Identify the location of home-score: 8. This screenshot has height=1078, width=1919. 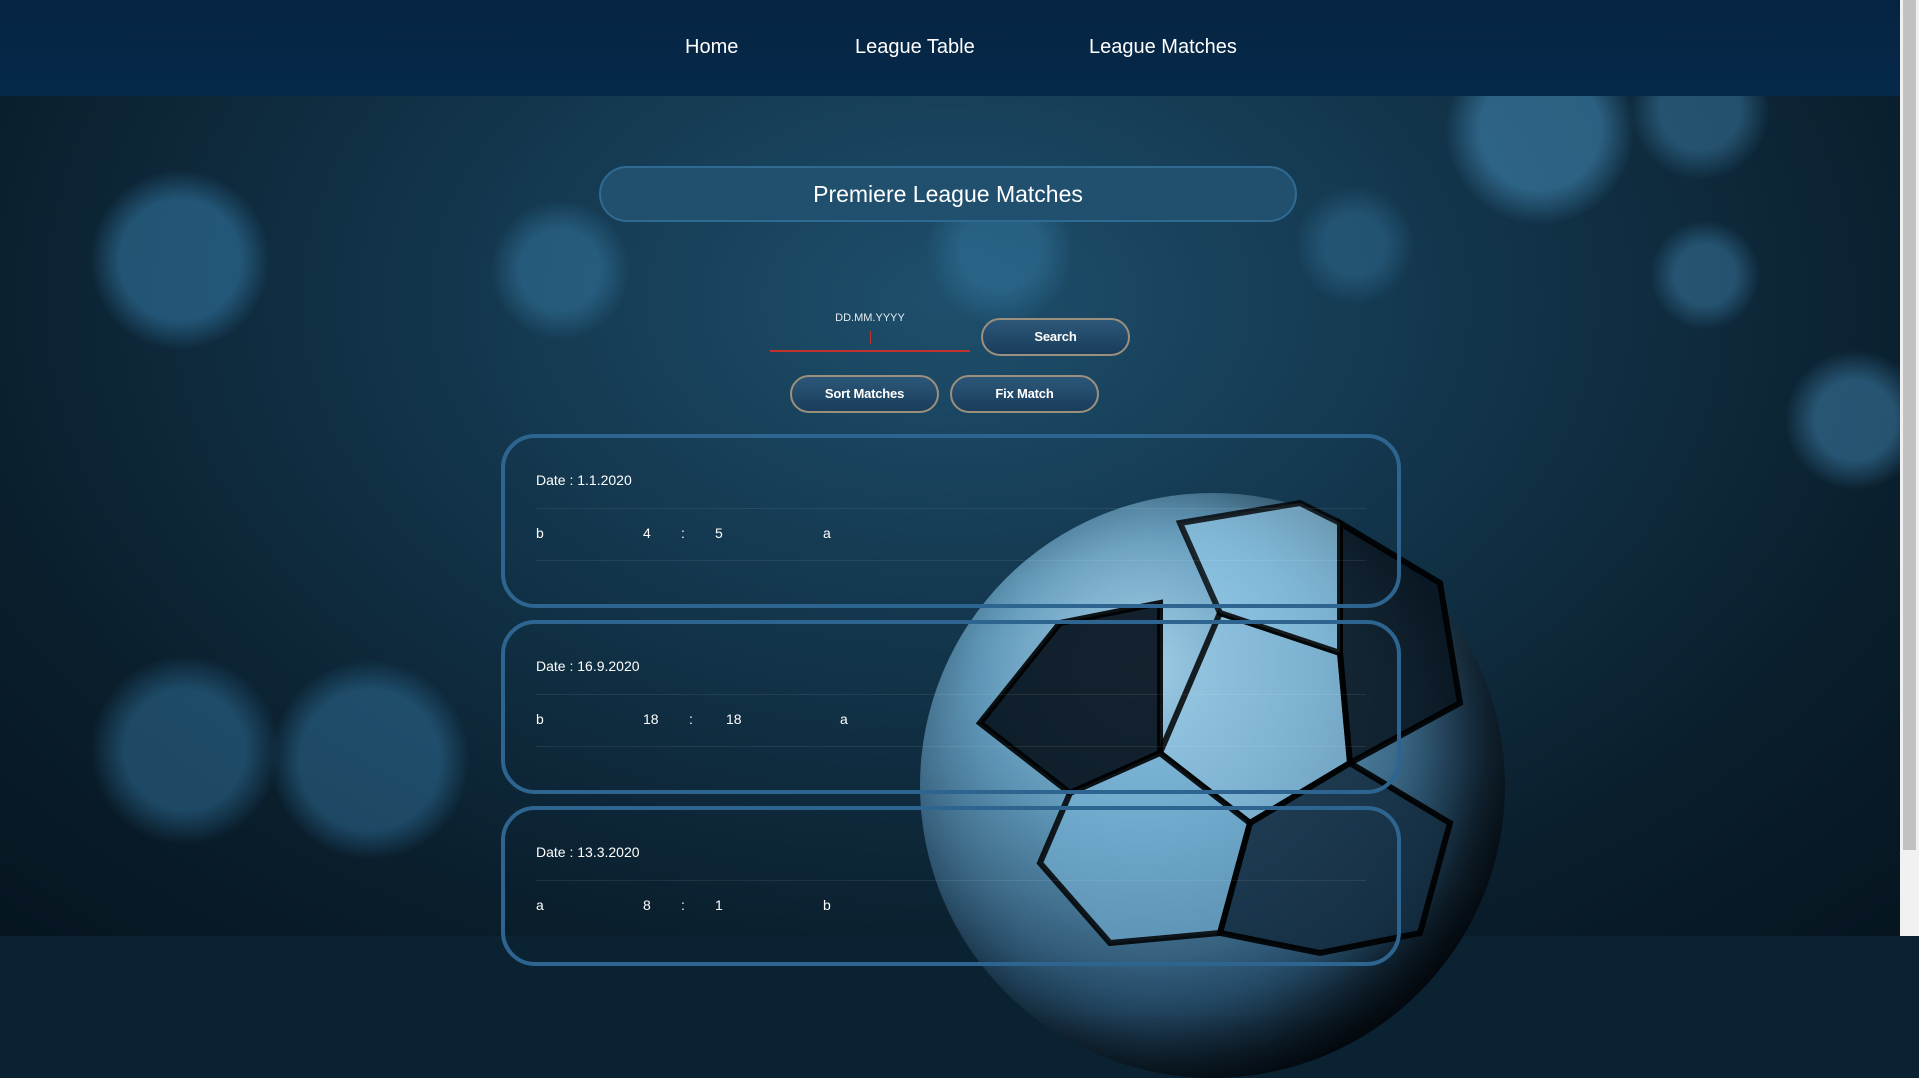
(647, 905).